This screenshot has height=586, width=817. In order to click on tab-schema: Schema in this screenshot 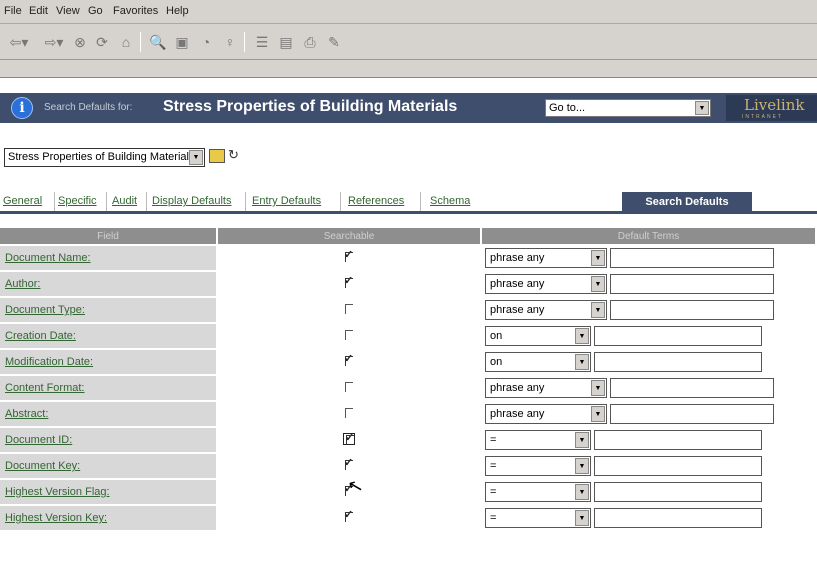, I will do `click(450, 201)`.